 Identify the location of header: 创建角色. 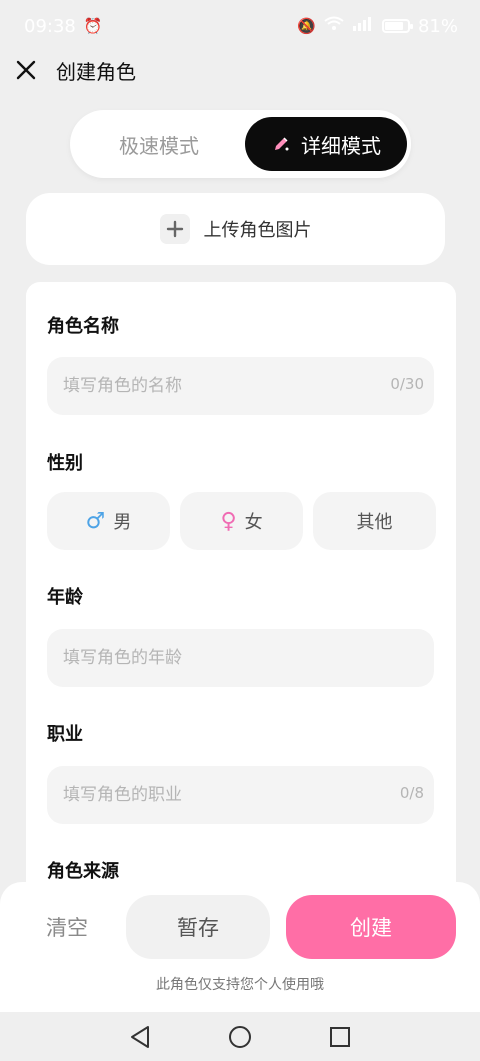
(240, 70).